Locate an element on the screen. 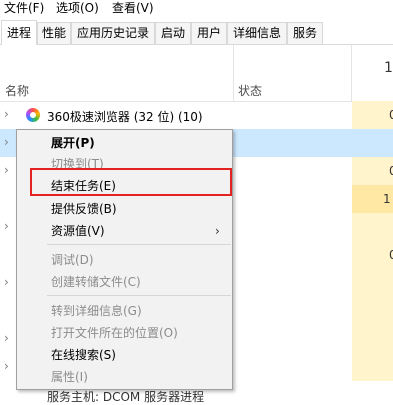 This screenshot has height=405, width=393. menu-item-go-to-details: 转到详细信息(G) is located at coordinates (124, 311).